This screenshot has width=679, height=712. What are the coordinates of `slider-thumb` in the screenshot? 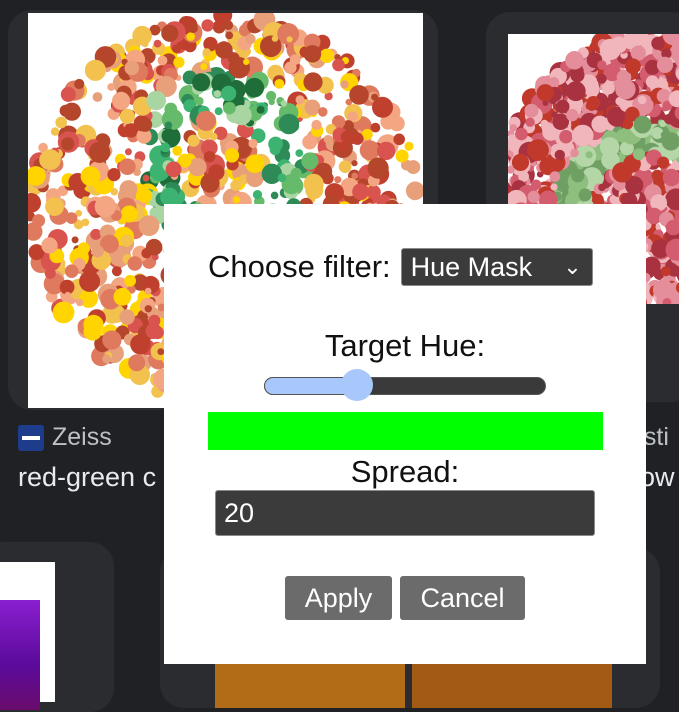 It's located at (357, 385).